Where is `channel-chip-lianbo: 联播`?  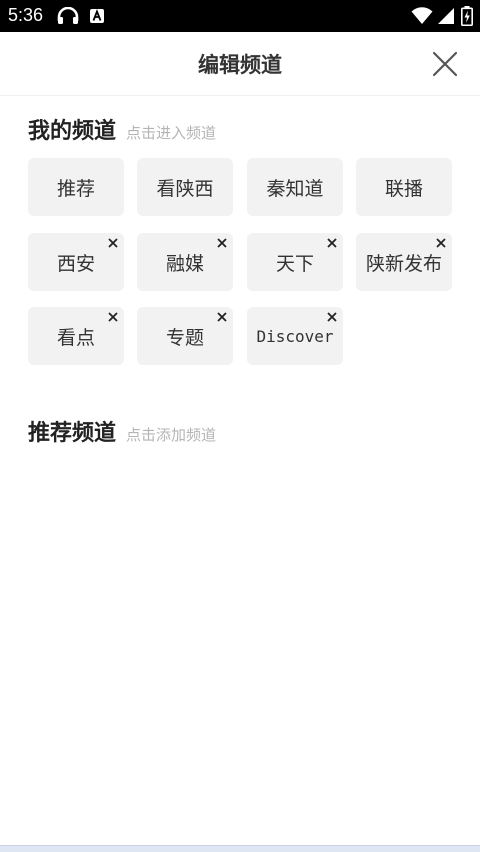 channel-chip-lianbo: 联播 is located at coordinates (404, 187).